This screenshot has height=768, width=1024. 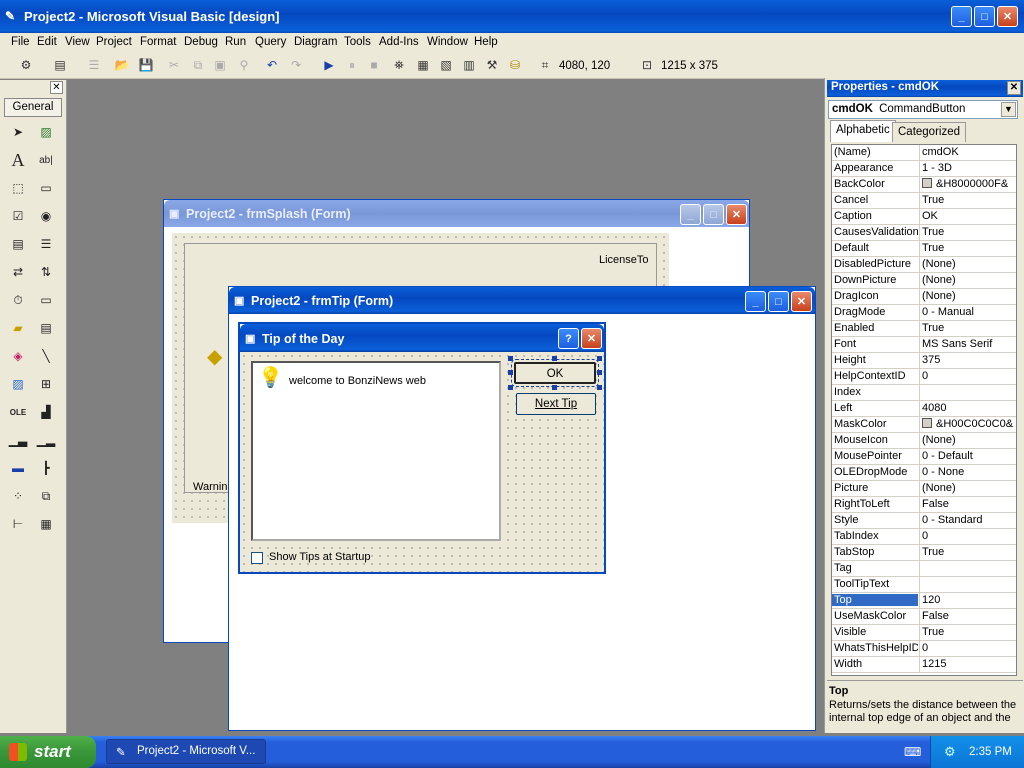 I want to click on property-row: Appearance 1 - 3D, so click(x=924, y=169).